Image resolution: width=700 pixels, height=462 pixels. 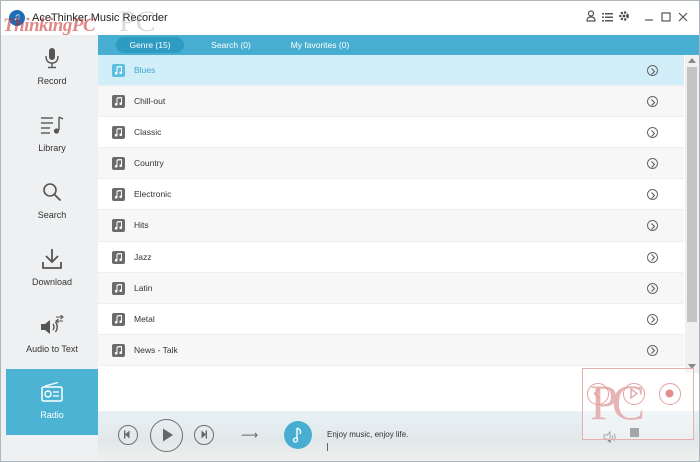 I want to click on genre-name: Latin, so click(x=143, y=287).